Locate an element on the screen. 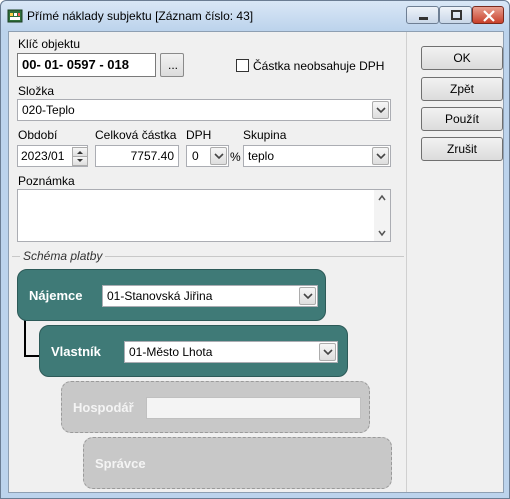 This screenshot has width=510, height=499. najemce-box: Nájemce 01-Stanovská Jiřina is located at coordinates (171, 295).